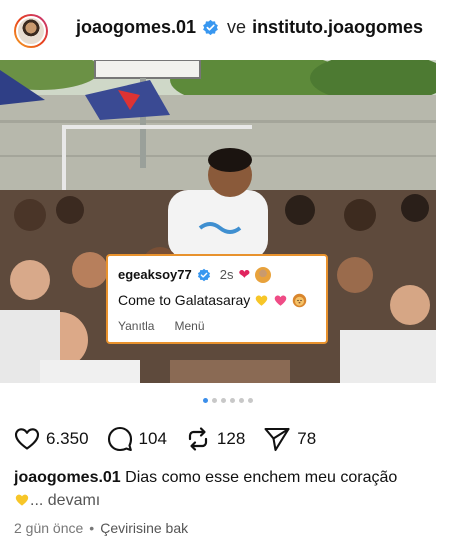  I want to click on comment-header: egeaksoy77 2s ❤, so click(195, 274).